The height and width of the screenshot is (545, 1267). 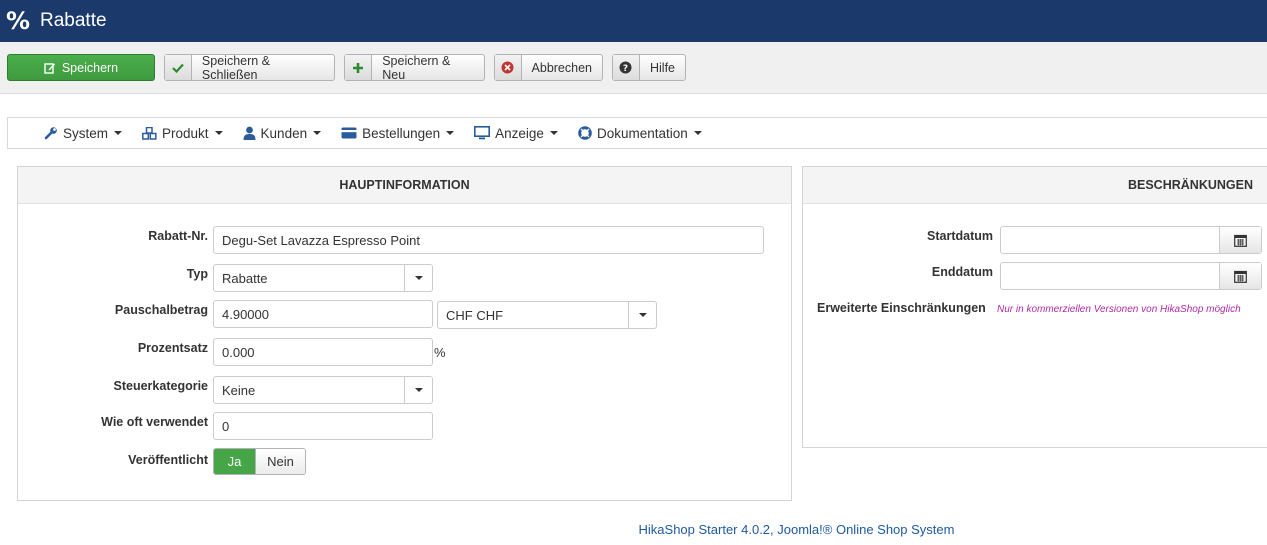 I want to click on monitor-icon, so click(x=482, y=133).